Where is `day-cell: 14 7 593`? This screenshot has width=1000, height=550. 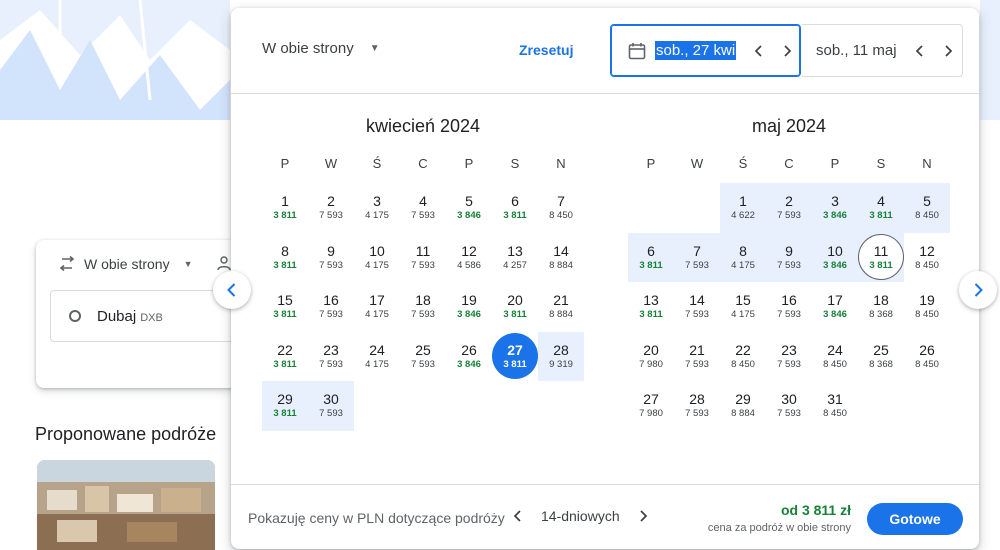
day-cell: 14 7 593 is located at coordinates (697, 307).